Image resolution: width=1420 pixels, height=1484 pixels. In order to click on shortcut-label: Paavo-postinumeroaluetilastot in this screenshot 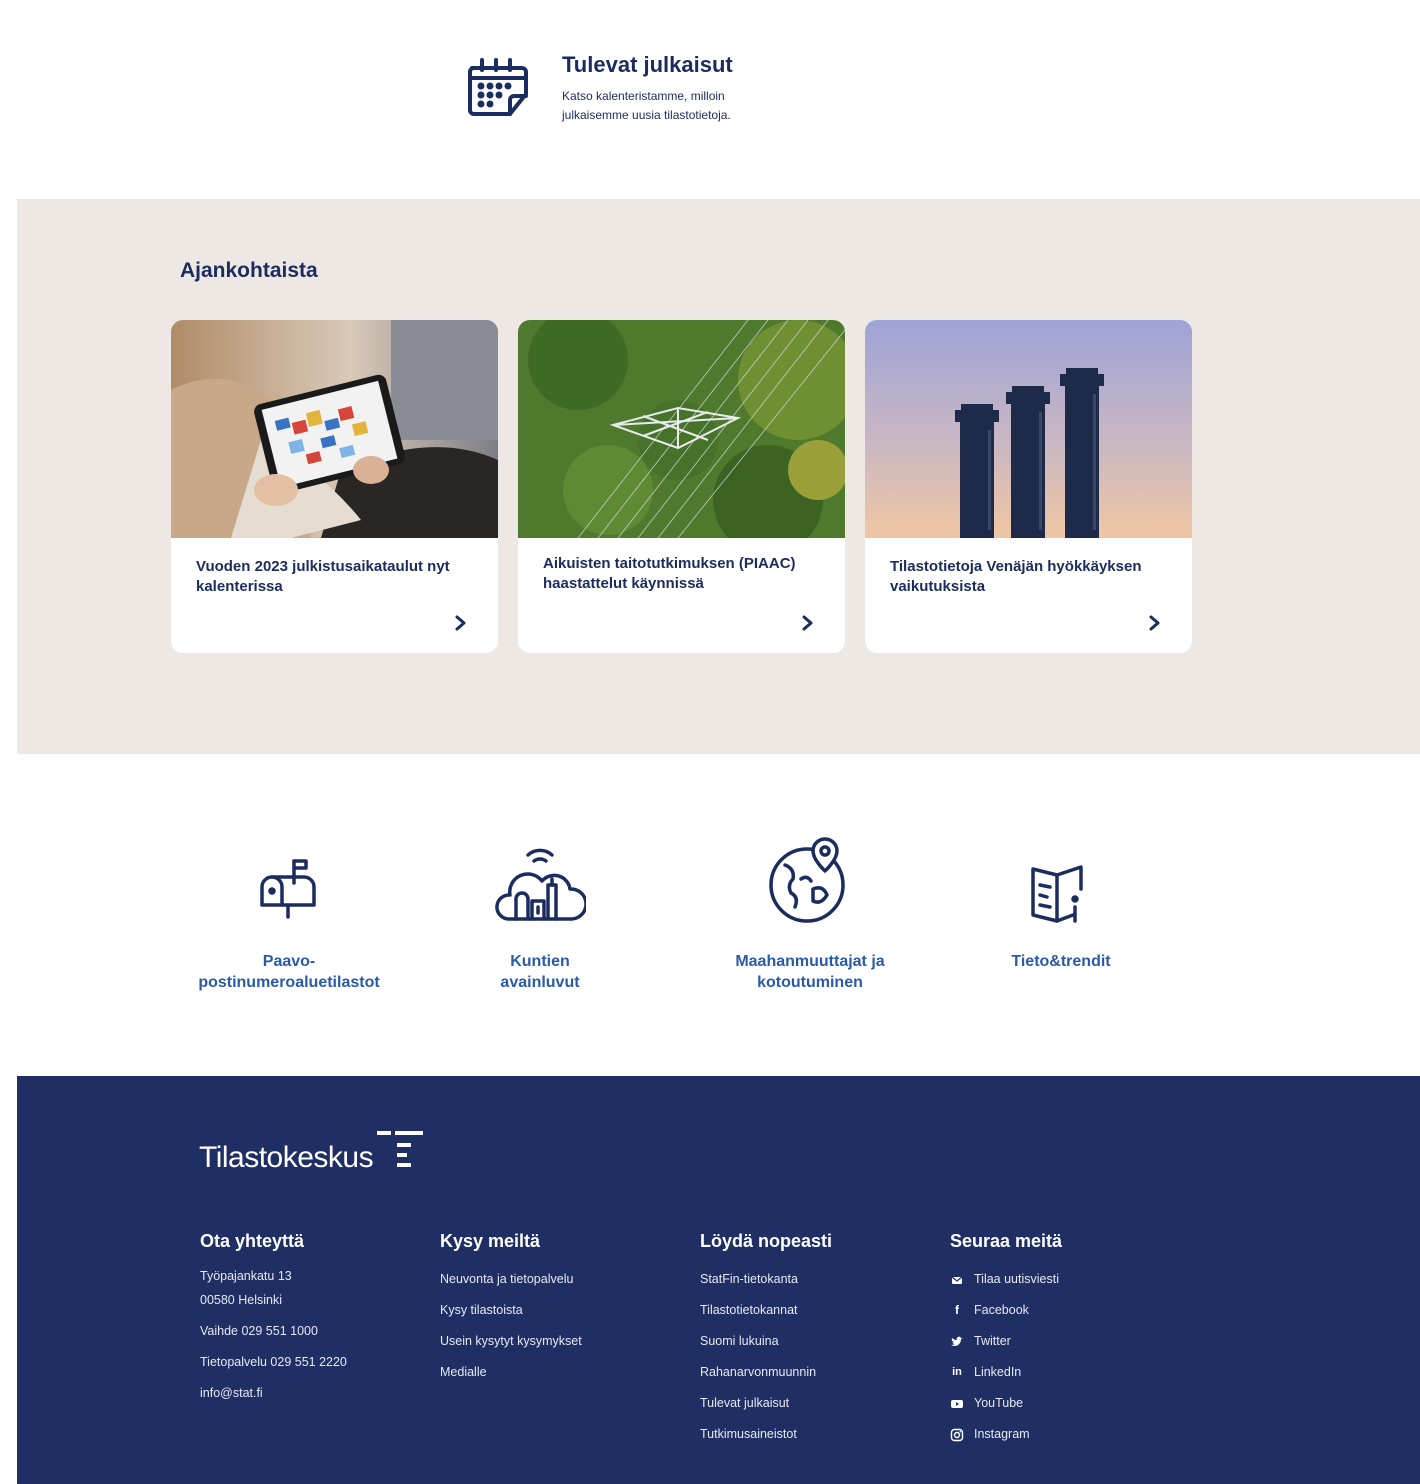, I will do `click(289, 972)`.